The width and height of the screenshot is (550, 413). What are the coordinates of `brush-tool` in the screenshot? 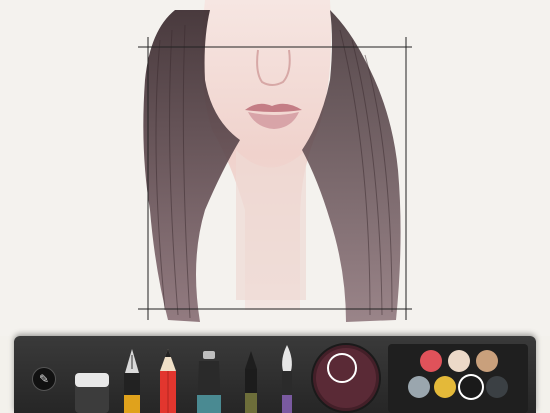 It's located at (287, 378).